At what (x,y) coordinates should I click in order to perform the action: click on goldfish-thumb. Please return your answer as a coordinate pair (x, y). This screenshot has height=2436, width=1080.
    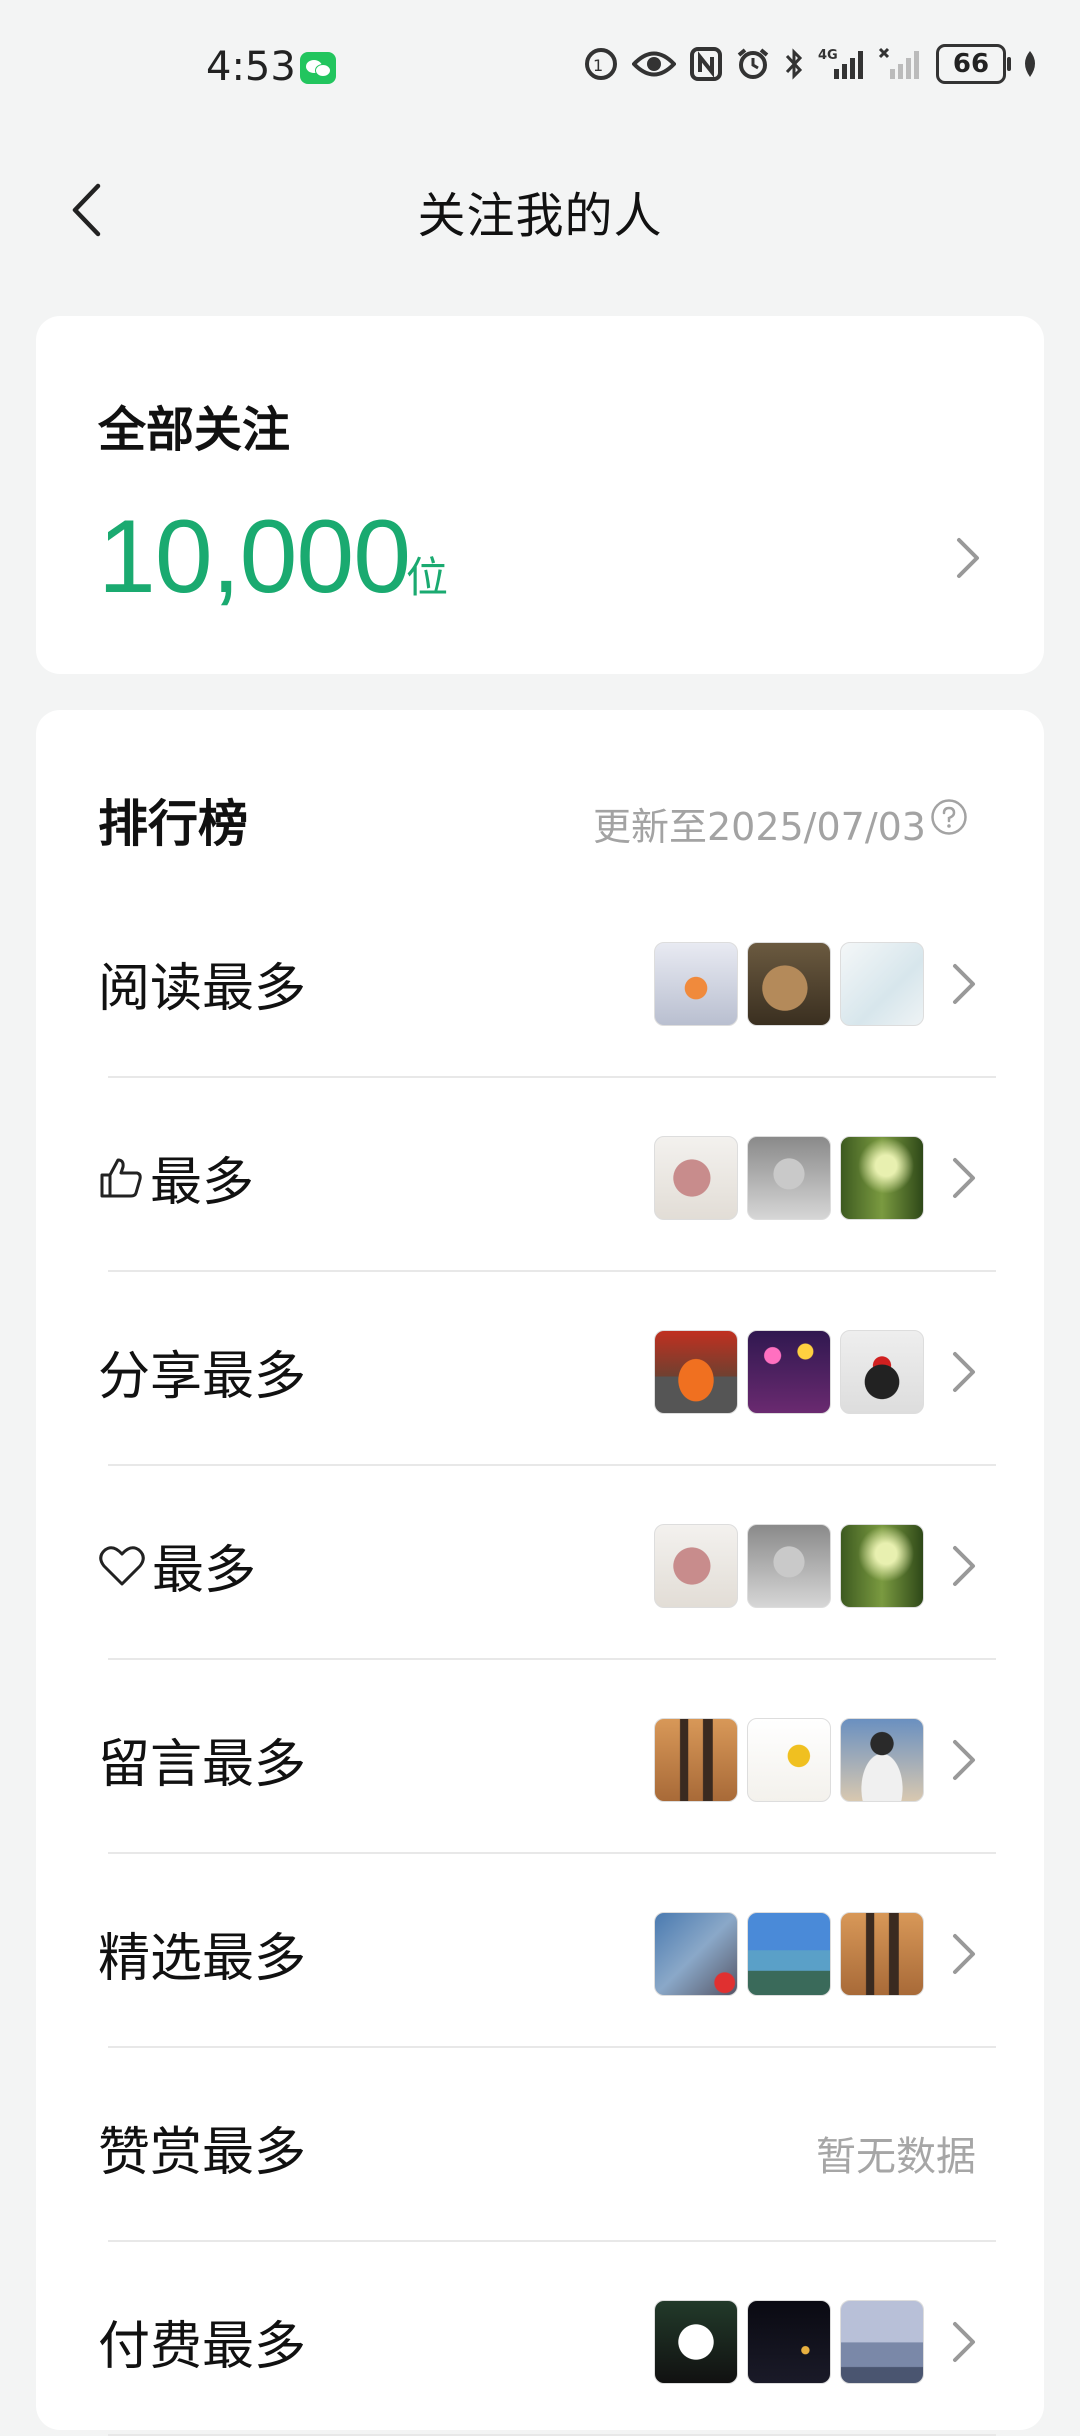
    Looking at the image, I should click on (696, 984).